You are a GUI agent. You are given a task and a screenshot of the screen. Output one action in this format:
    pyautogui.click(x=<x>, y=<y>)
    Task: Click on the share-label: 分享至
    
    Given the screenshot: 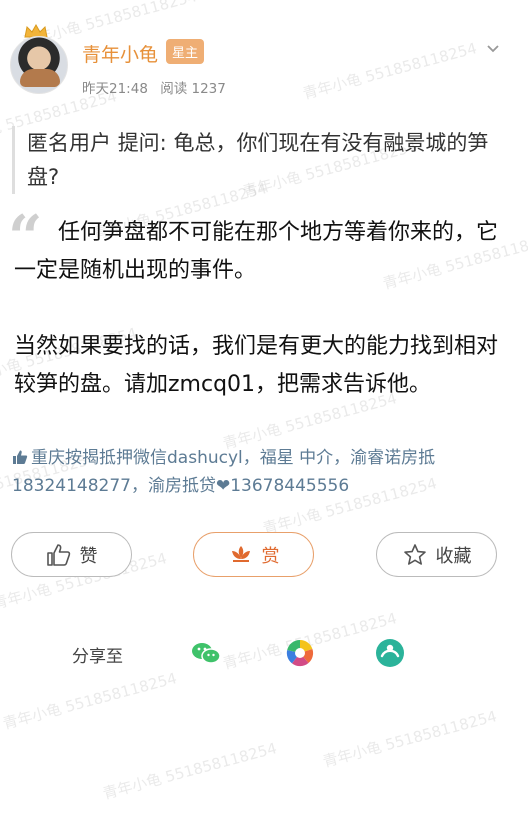 What is the action you would take?
    pyautogui.click(x=97, y=657)
    